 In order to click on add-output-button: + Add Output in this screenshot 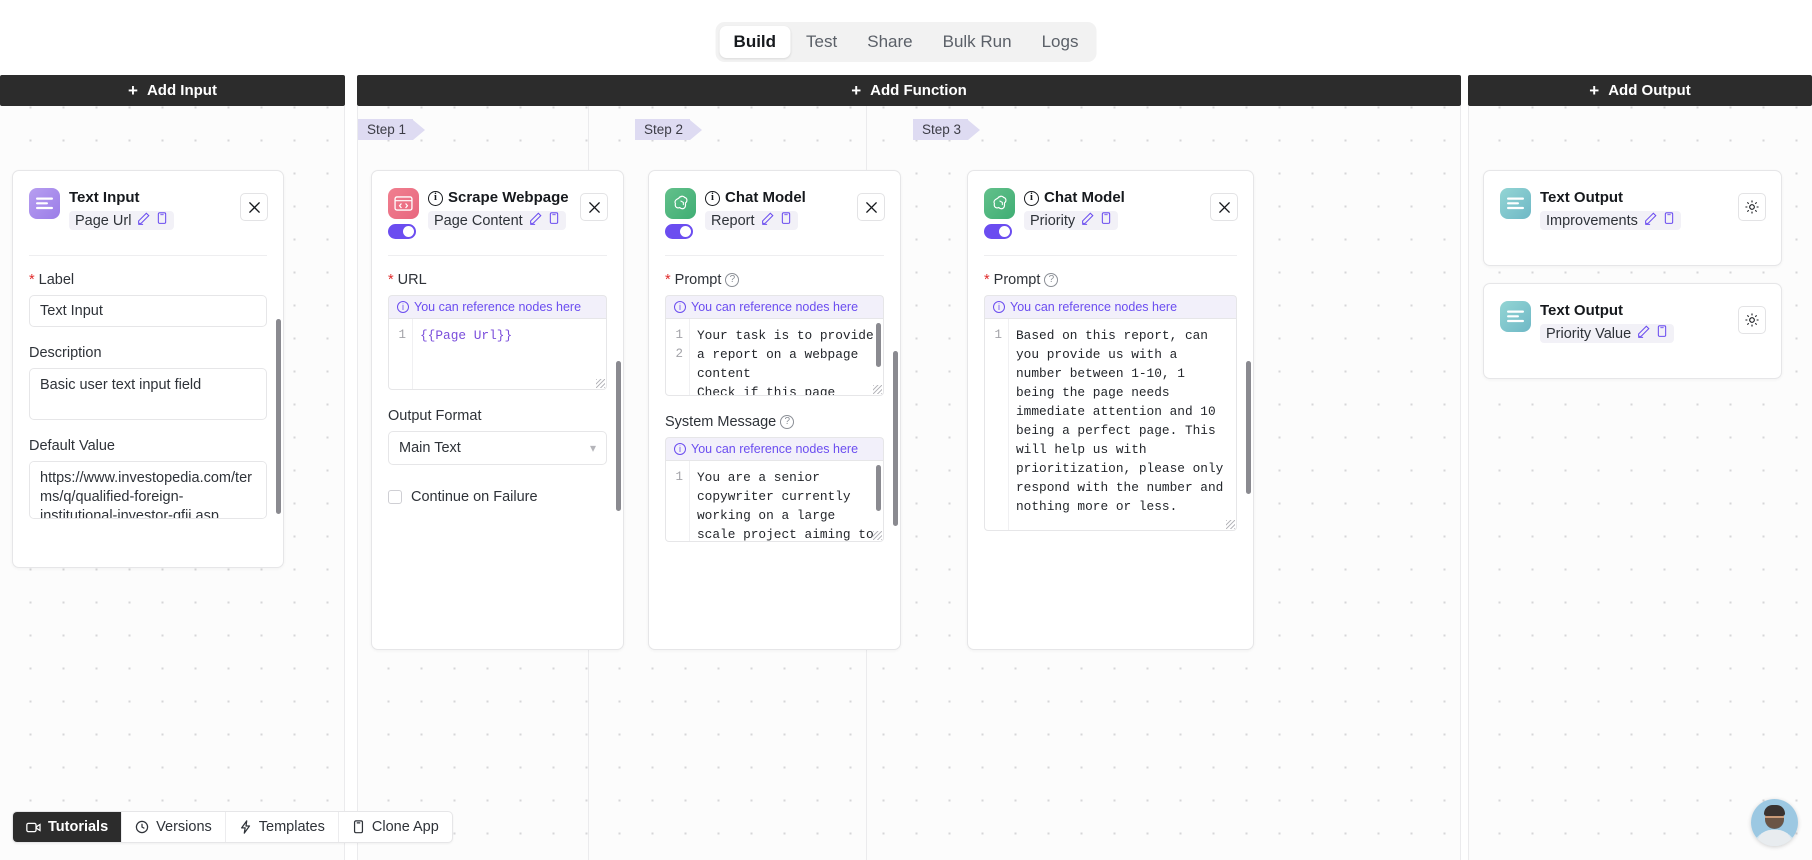, I will do `click(1640, 90)`.